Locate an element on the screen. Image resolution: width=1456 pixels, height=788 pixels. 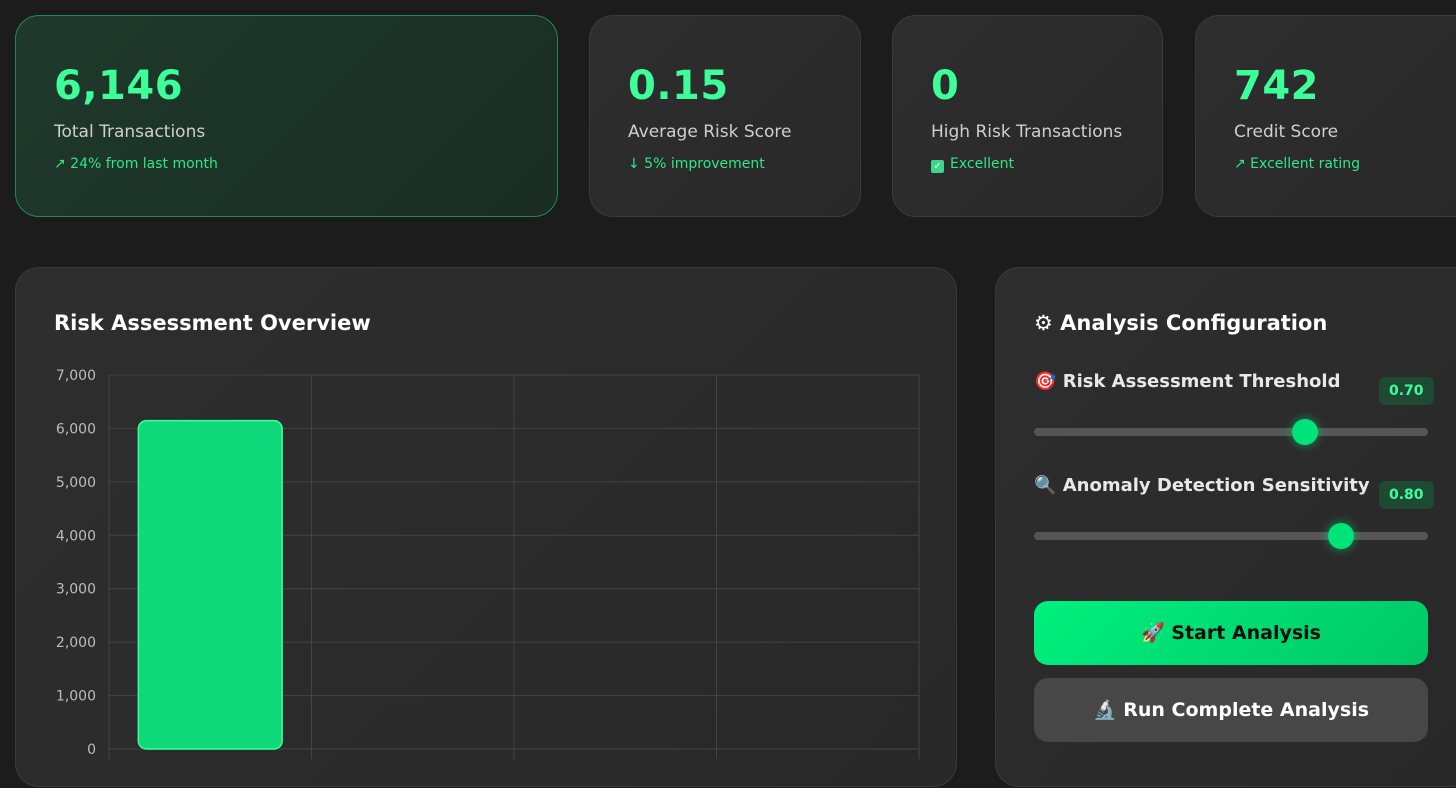
stat-note-text: Excellent is located at coordinates (982, 164).